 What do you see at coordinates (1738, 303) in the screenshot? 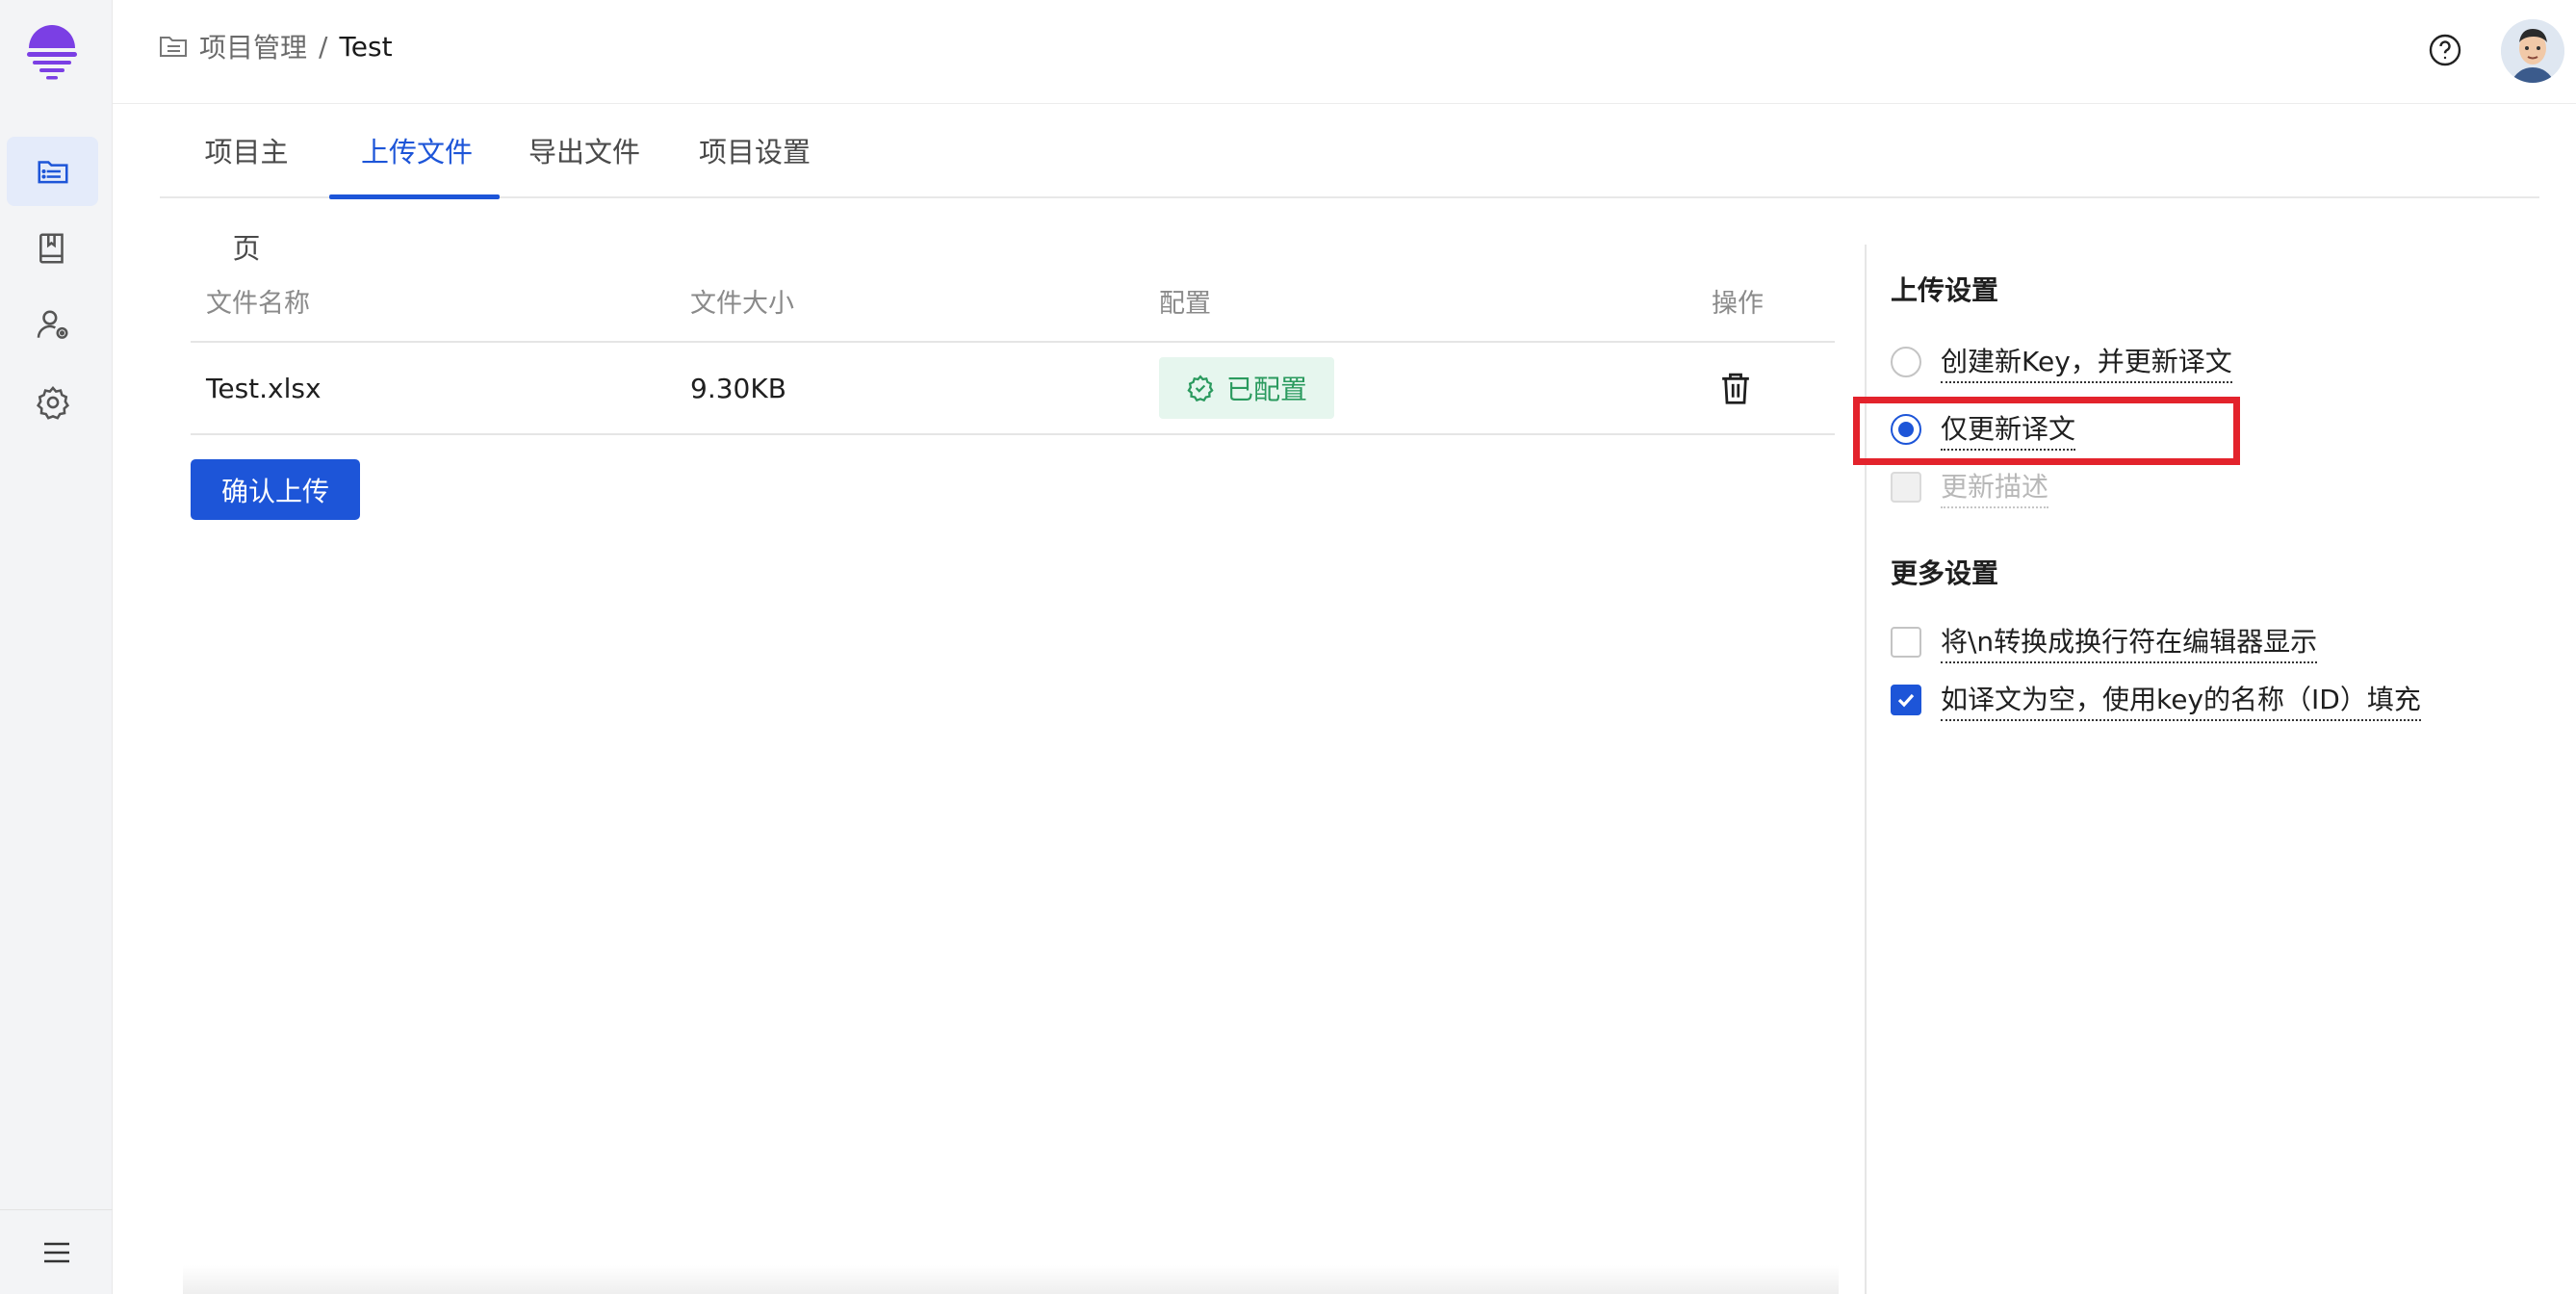
I see `header-actions: 操作` at bounding box center [1738, 303].